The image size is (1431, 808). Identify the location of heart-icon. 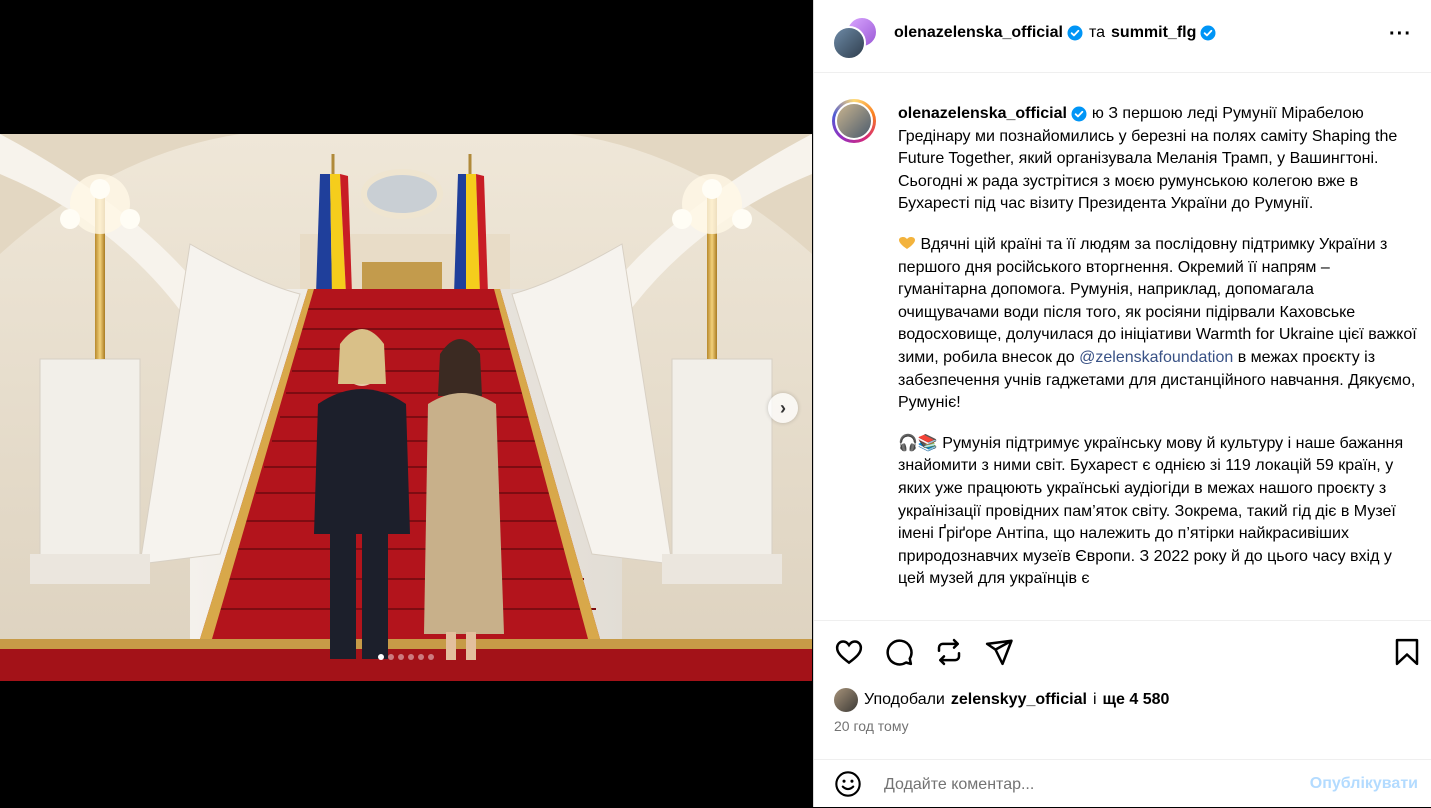
(849, 652).